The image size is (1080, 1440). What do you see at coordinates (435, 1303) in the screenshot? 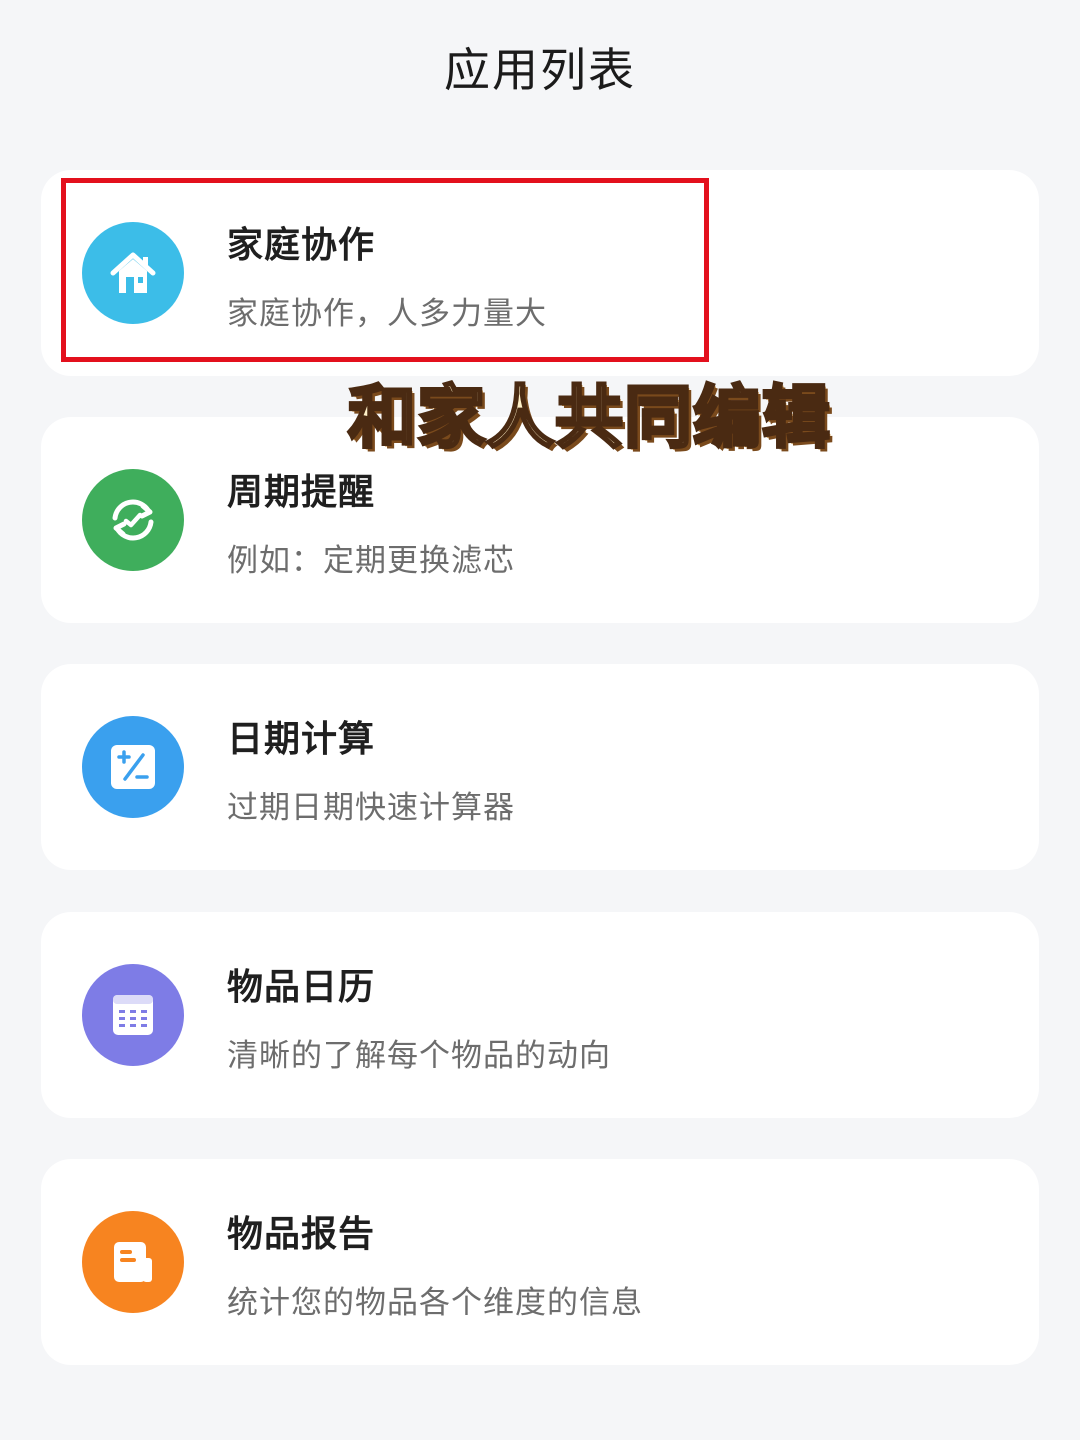
I see `app-subtitle: 统计您的物品各个维度的信息` at bounding box center [435, 1303].